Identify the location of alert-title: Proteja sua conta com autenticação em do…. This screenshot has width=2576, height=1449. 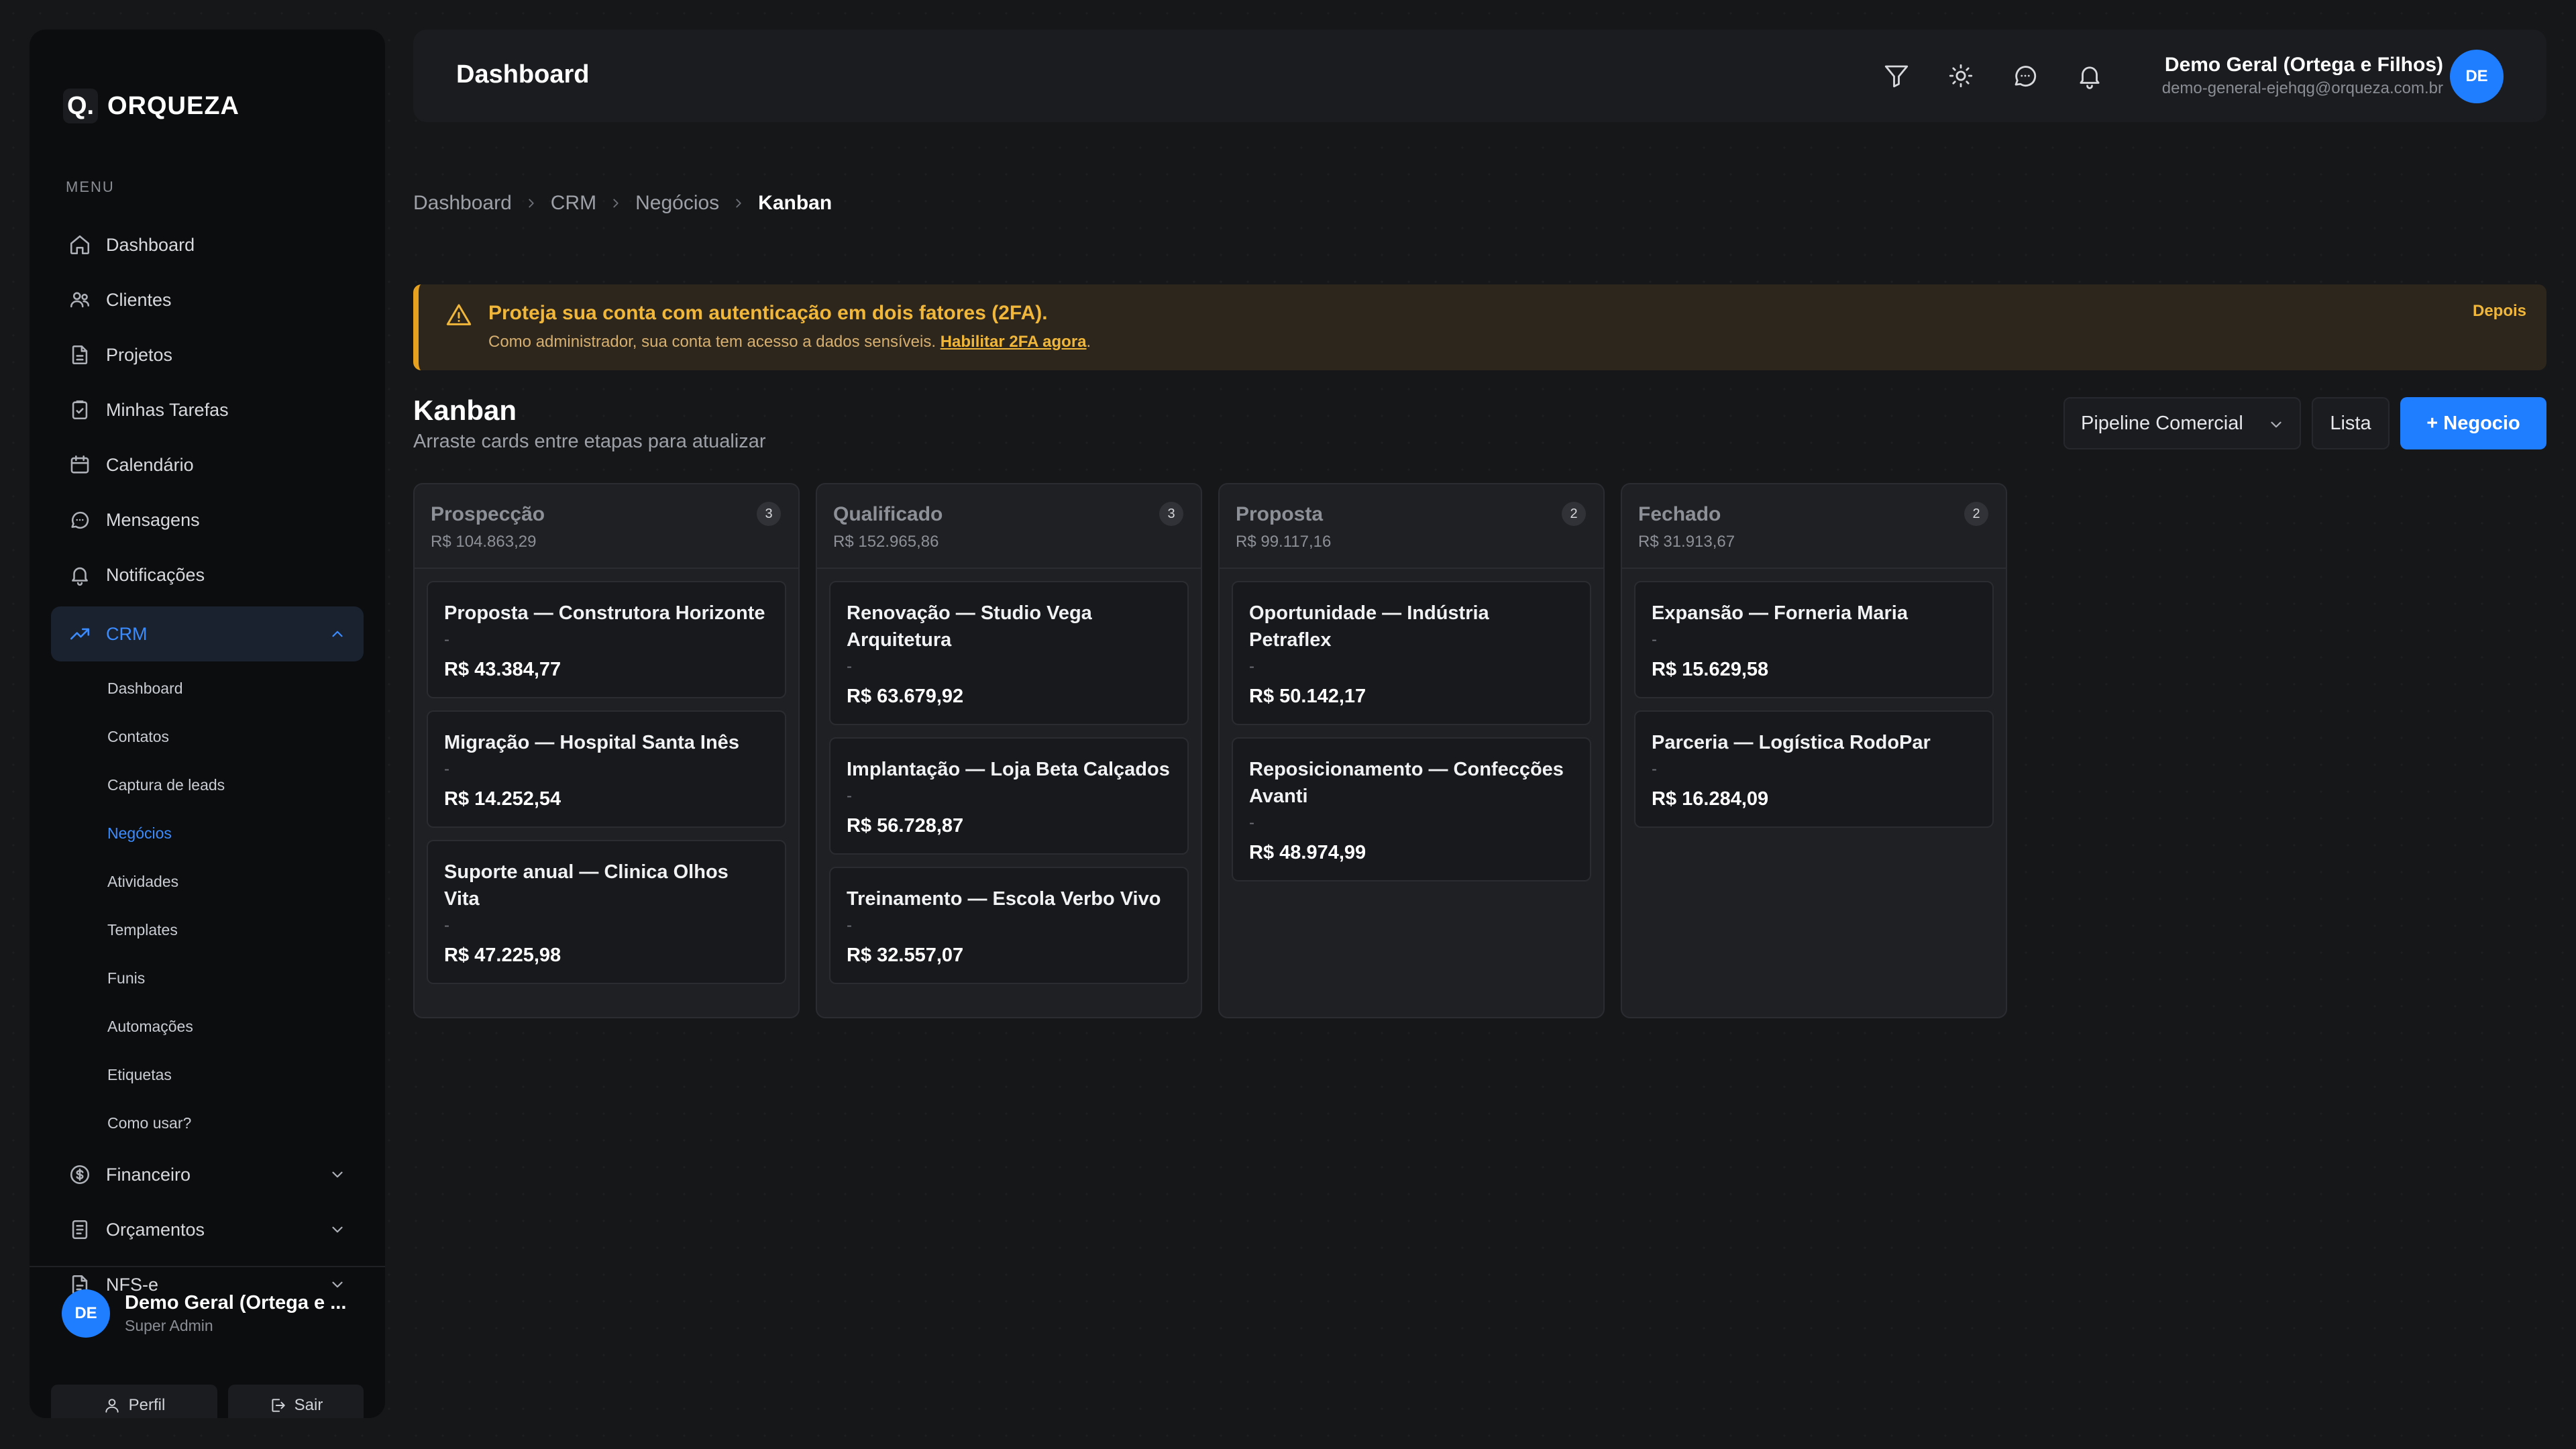
(768, 313).